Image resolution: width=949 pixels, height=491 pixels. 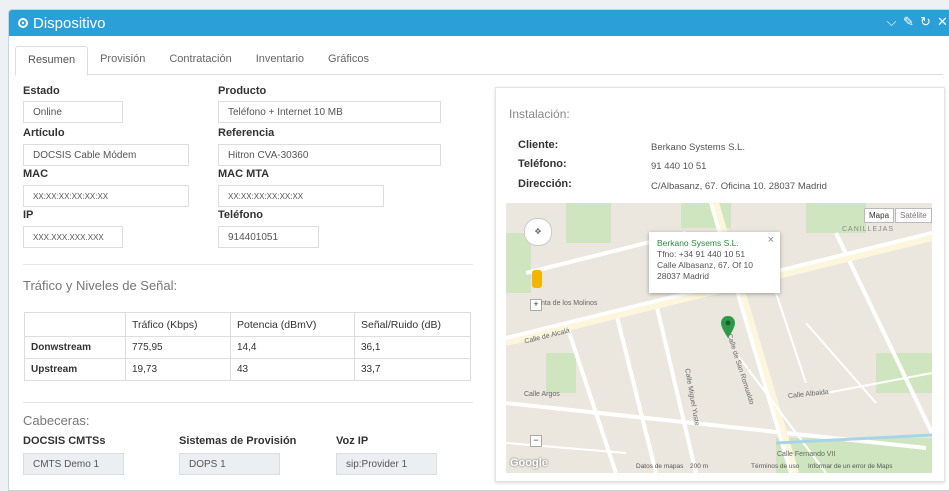 I want to click on map-scale: 200 m, so click(x=699, y=466).